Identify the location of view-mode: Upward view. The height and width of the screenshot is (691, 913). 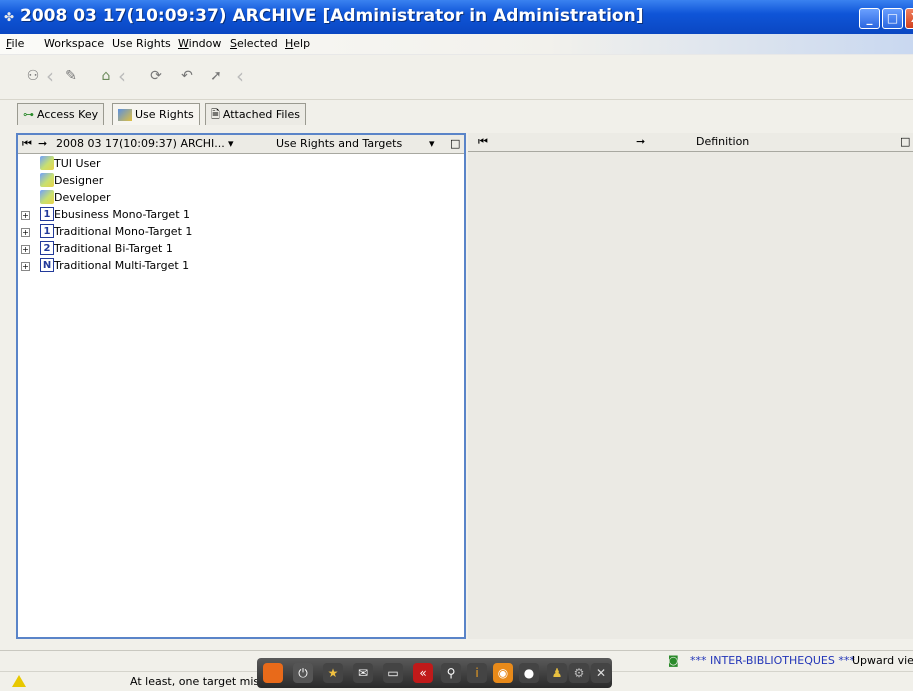
(882, 660).